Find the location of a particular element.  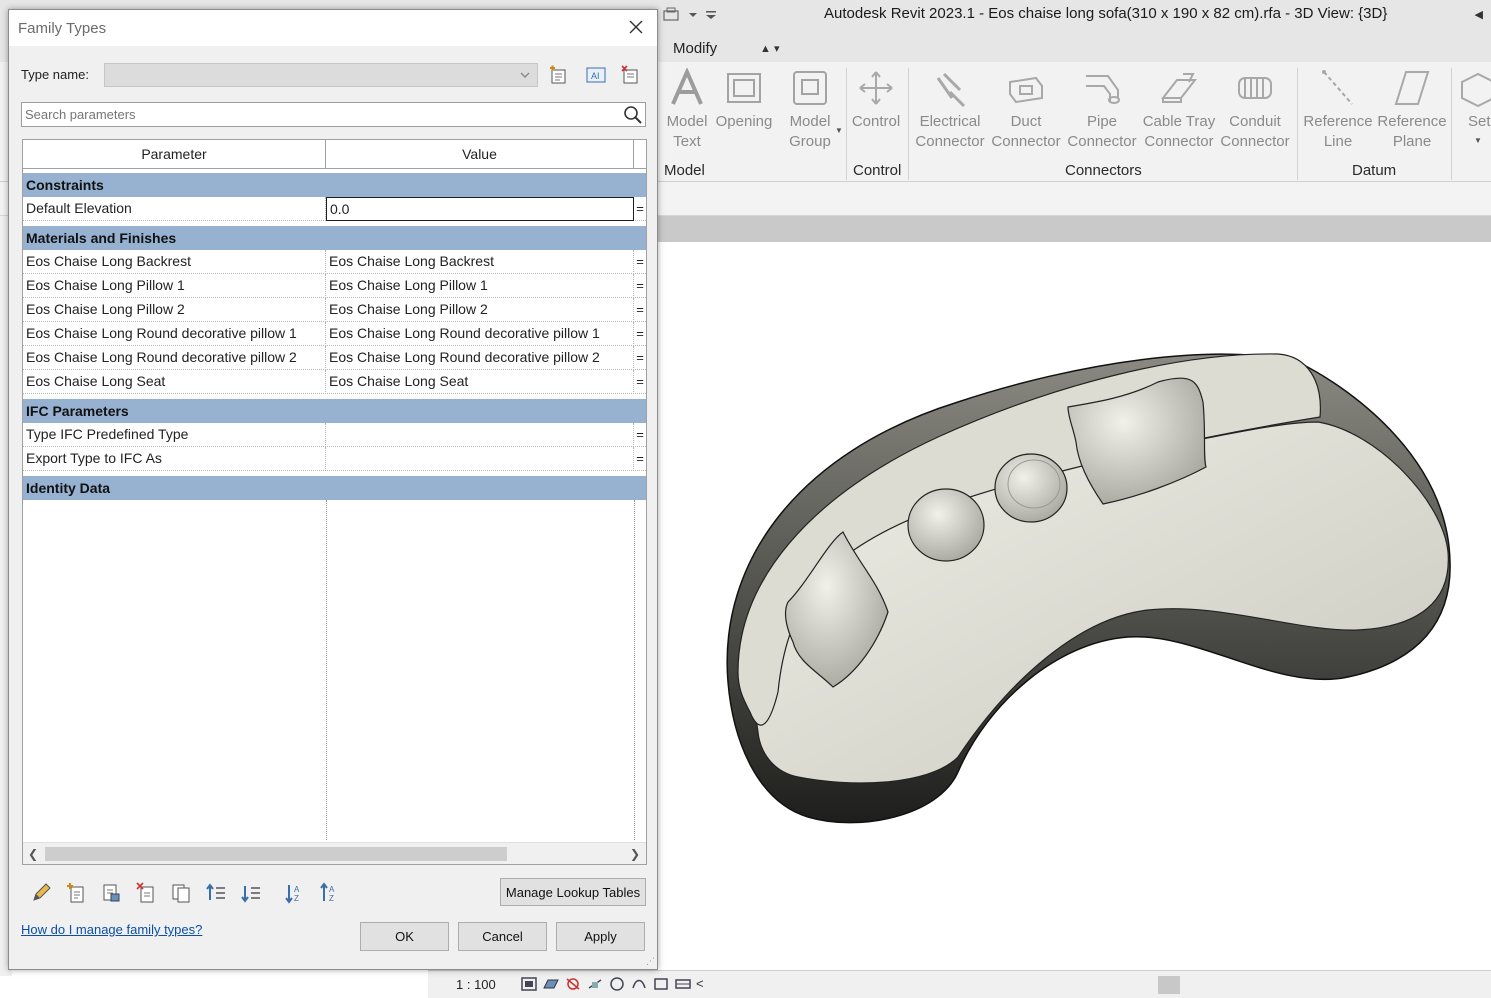

quick-access-toolbar is located at coordinates (690, 15).